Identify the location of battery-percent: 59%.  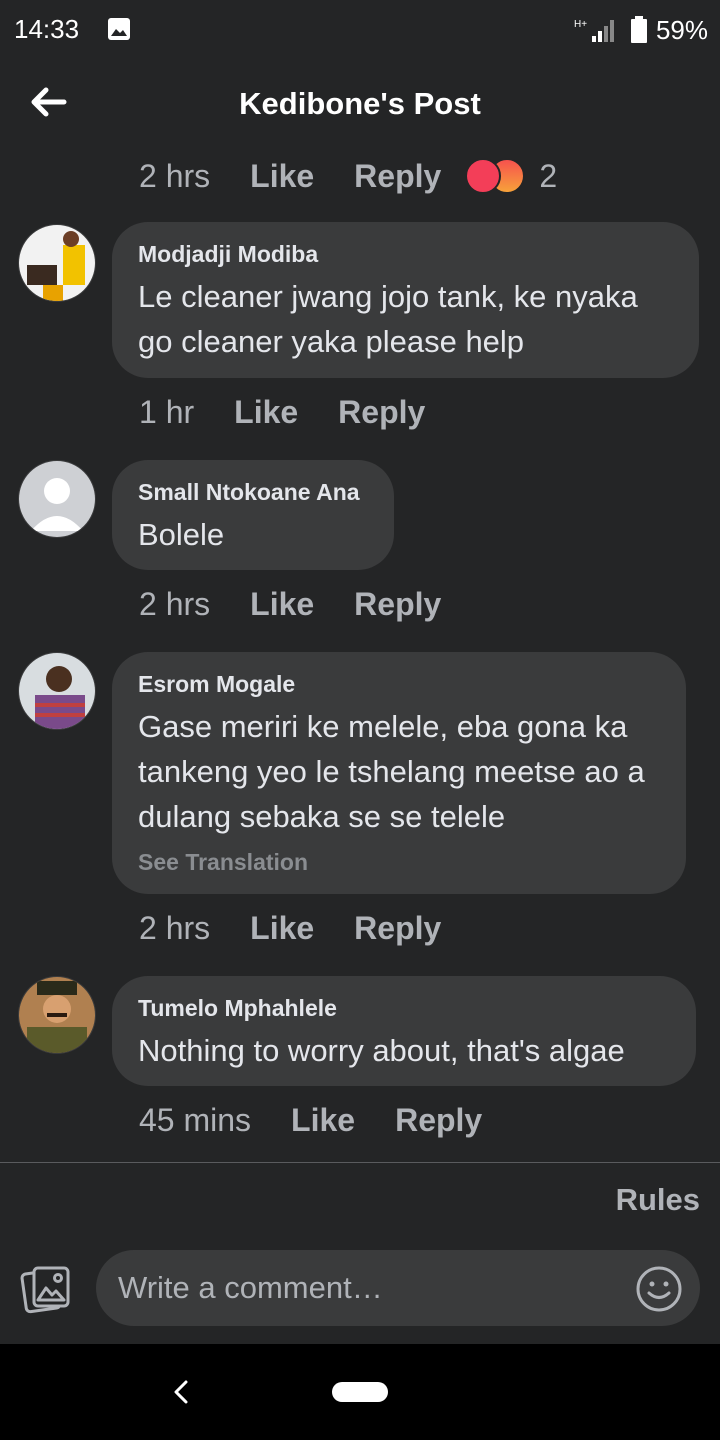
(681, 29).